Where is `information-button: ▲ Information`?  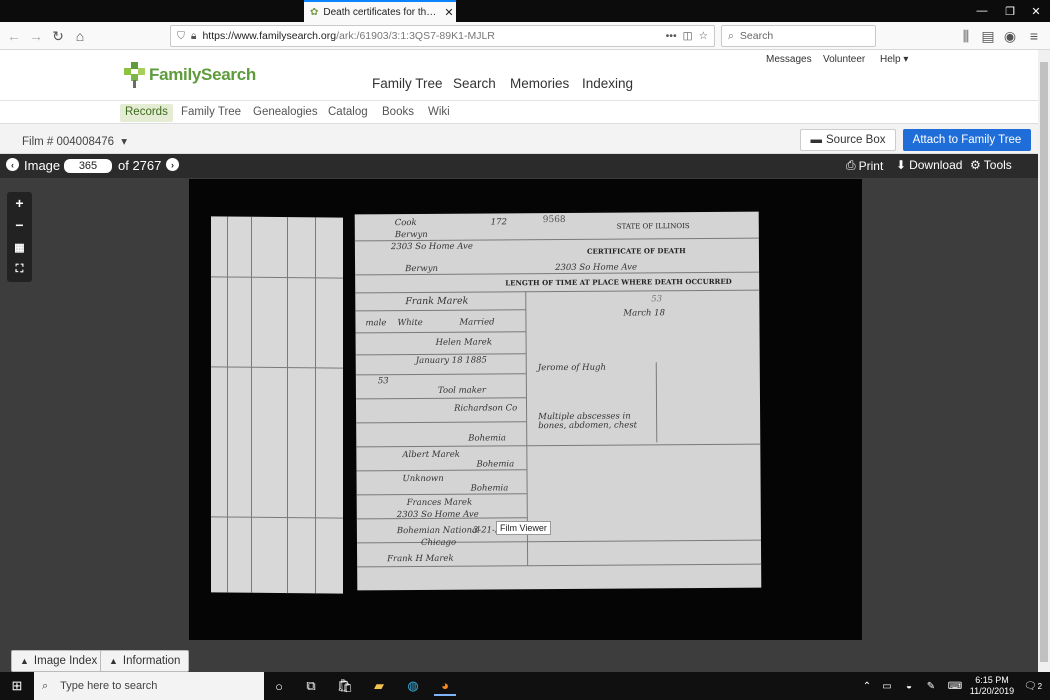 information-button: ▲ Information is located at coordinates (145, 661).